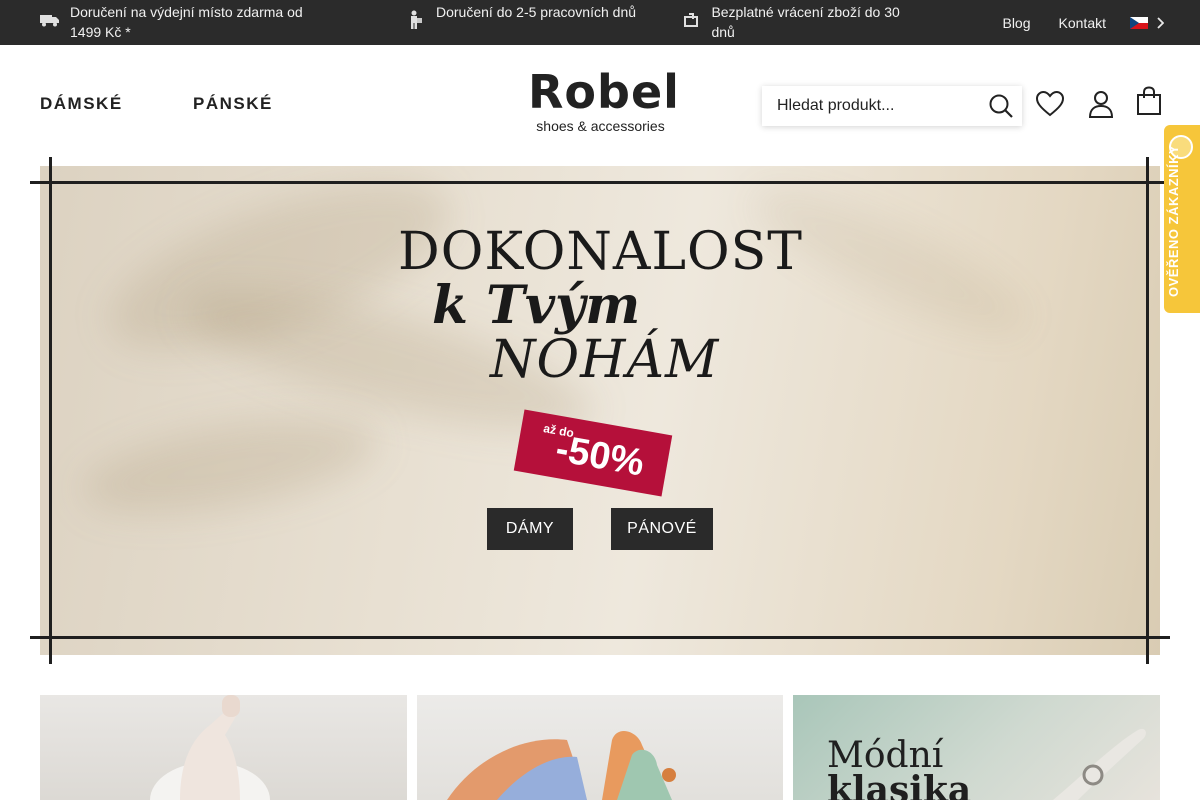 The image size is (1200, 800). Describe the element at coordinates (976, 747) in the screenshot. I see `category-tile-3: Módní klasika` at that location.